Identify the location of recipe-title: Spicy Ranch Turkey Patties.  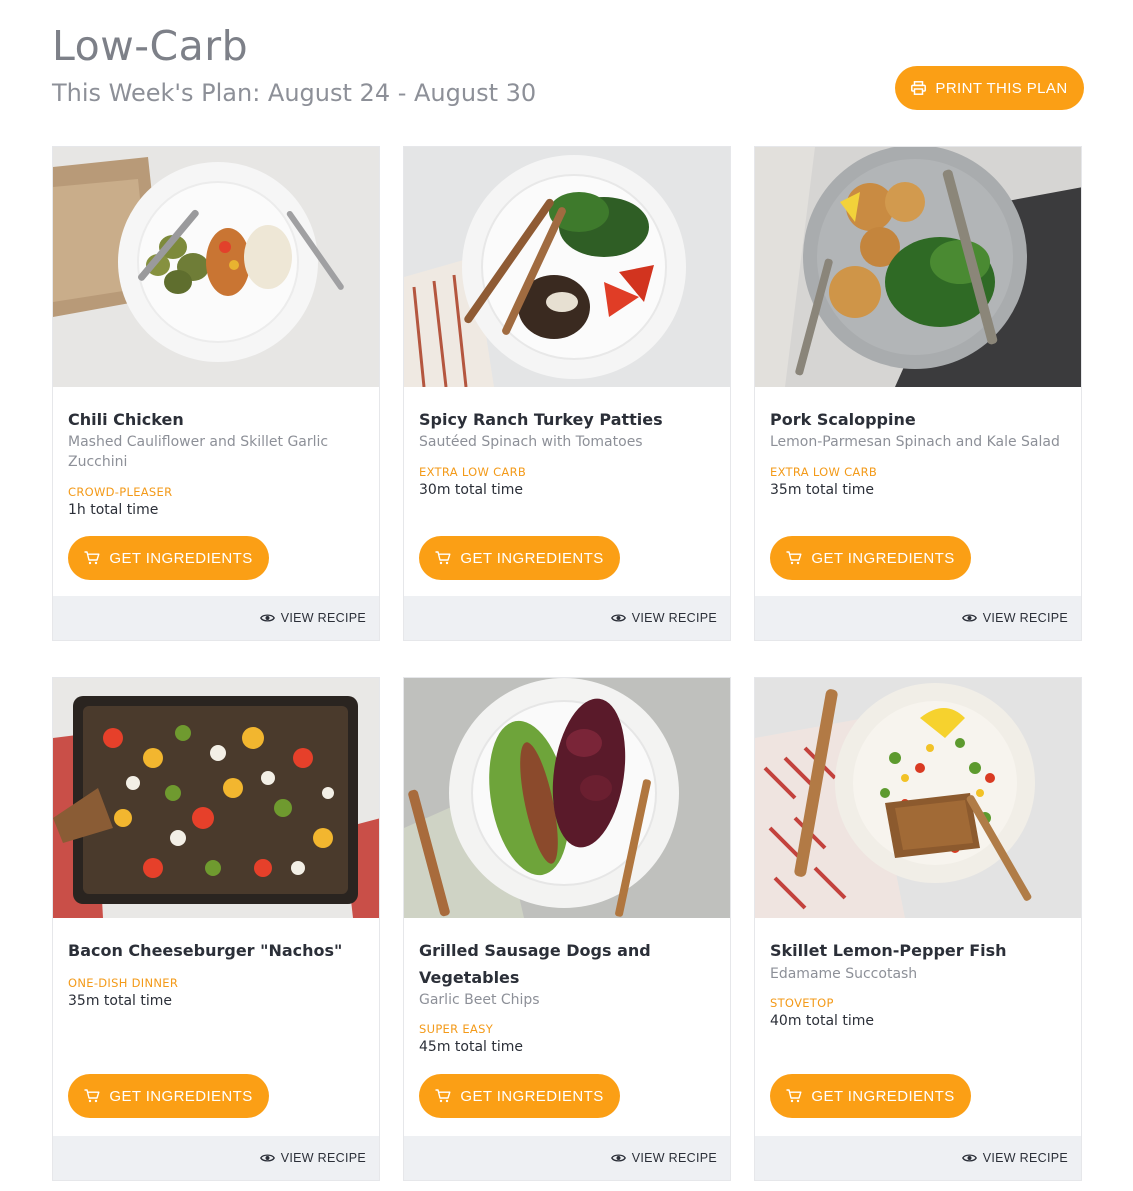
(568, 419).